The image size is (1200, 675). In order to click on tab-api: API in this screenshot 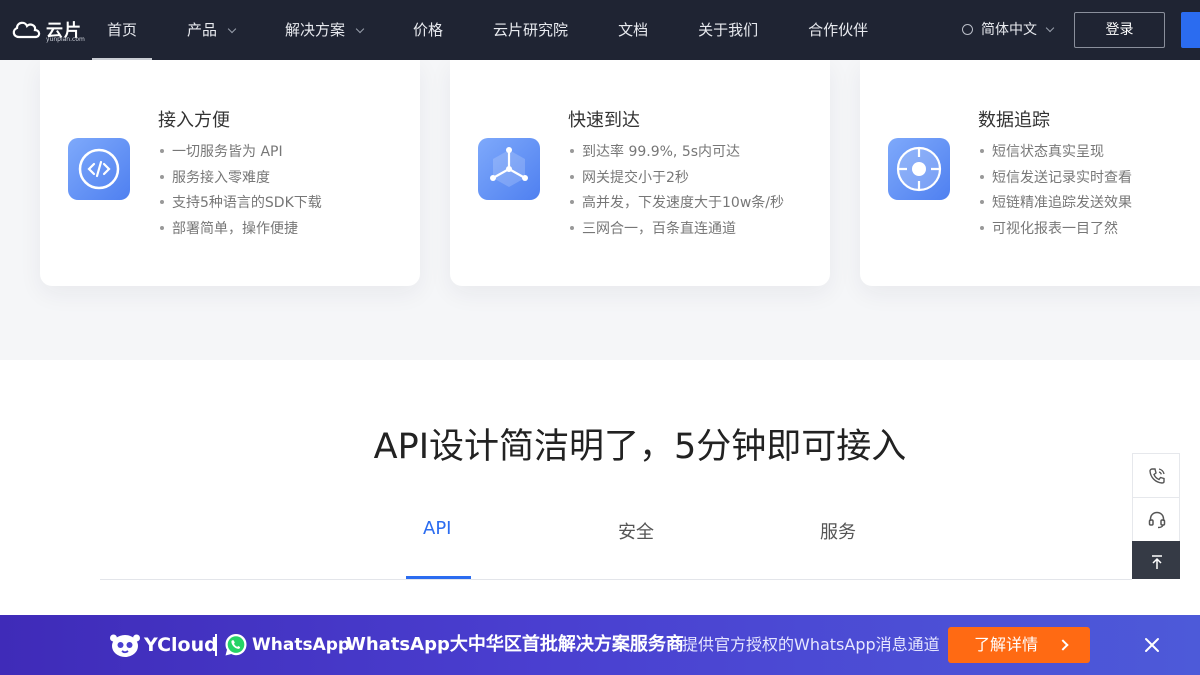, I will do `click(437, 528)`.